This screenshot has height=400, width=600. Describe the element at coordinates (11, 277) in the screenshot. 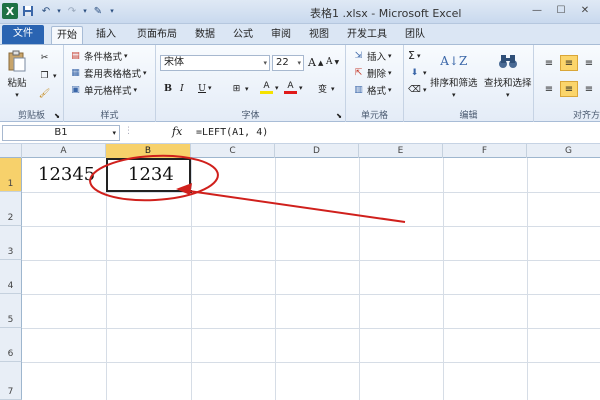

I see `row-header-4: 4` at that location.